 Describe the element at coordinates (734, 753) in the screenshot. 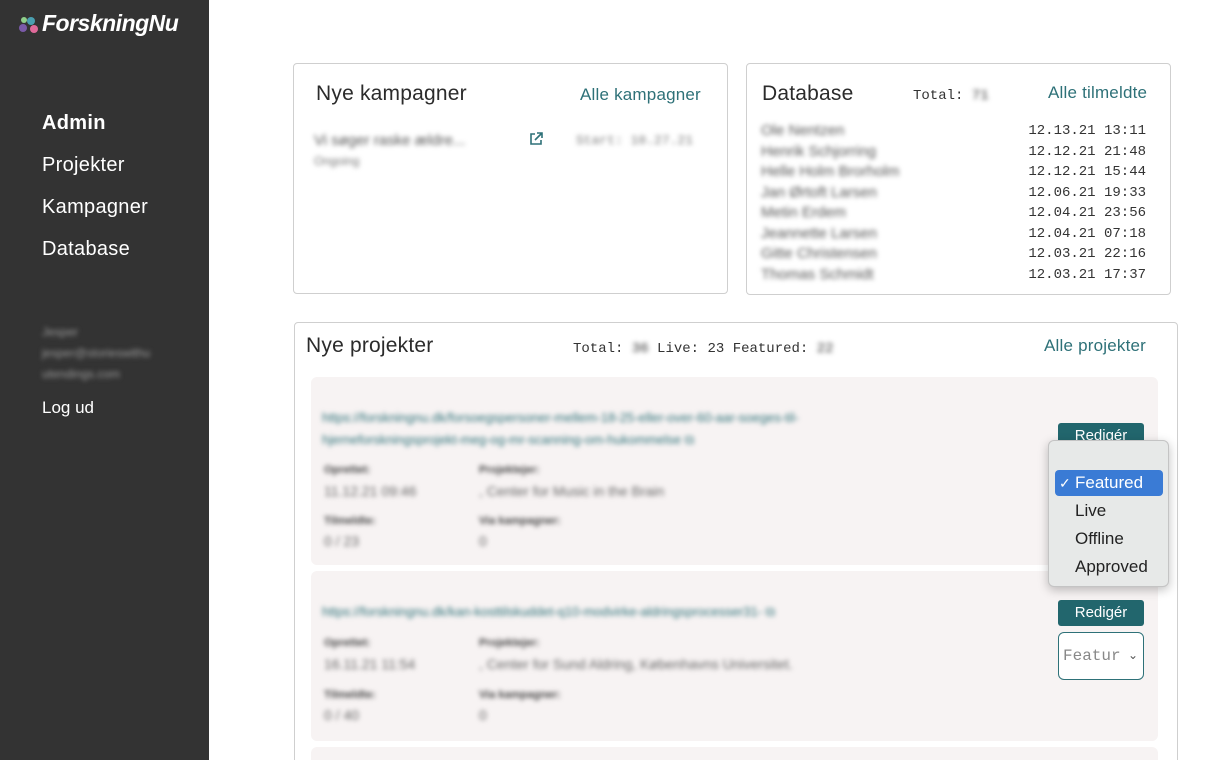

I see `project-item` at that location.